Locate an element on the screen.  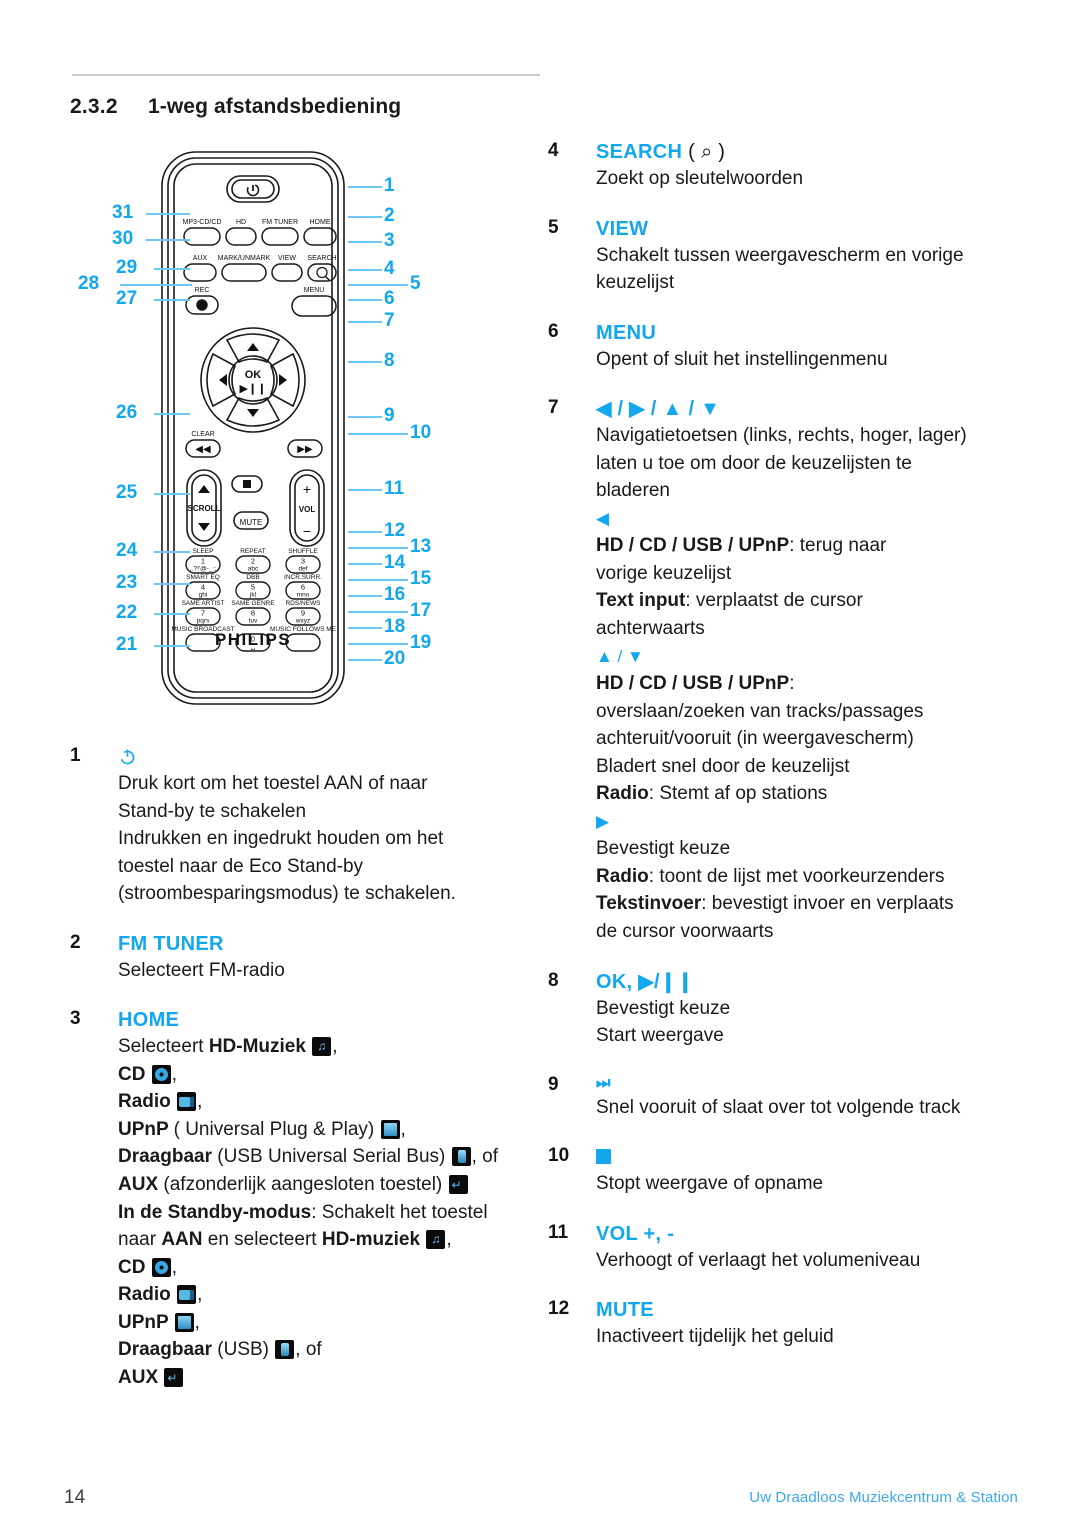
text-run: keuzelijst is located at coordinates (635, 283).